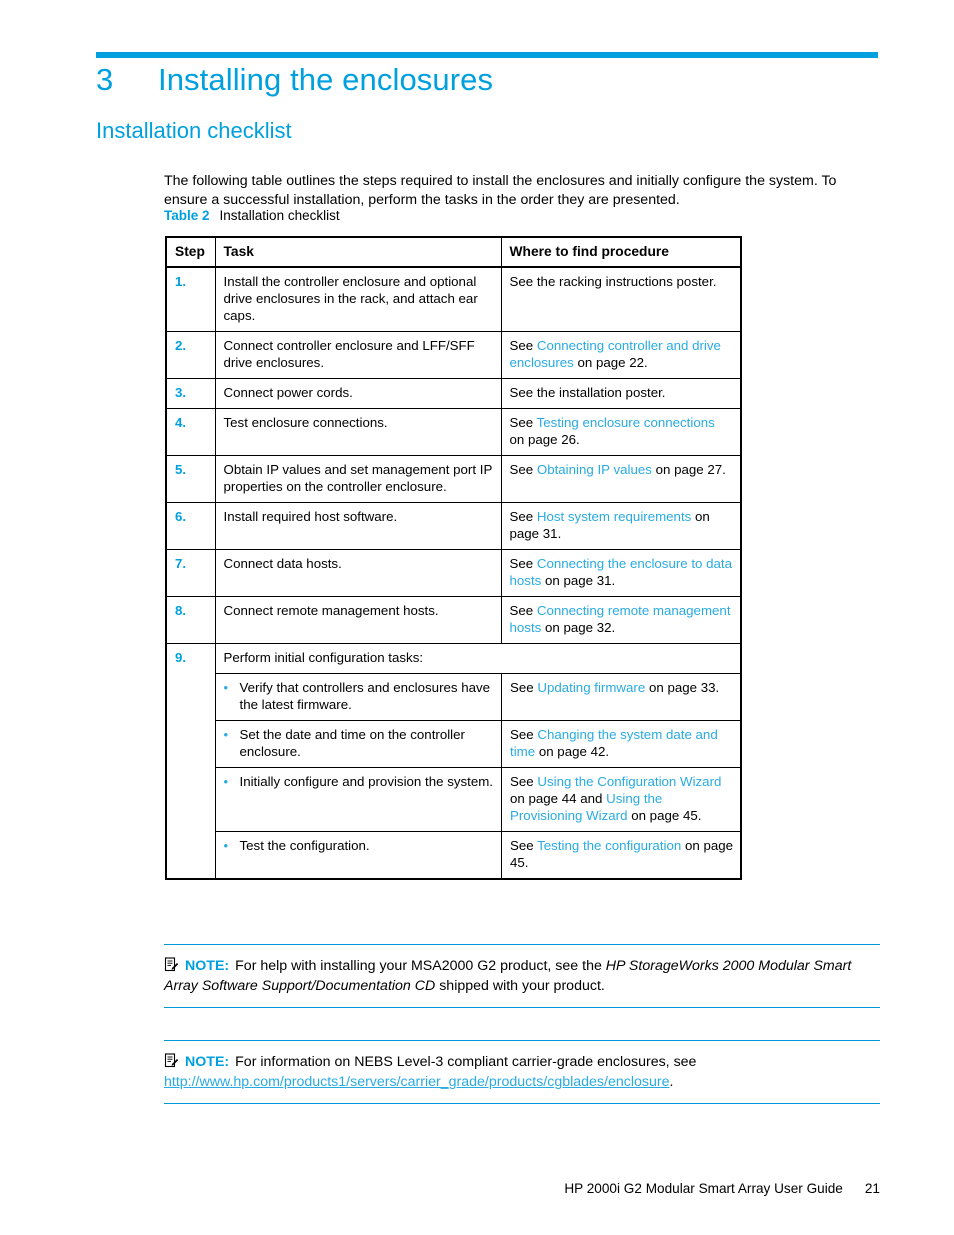  What do you see at coordinates (544, 439) in the screenshot?
I see `where-text-post: on page 26.` at bounding box center [544, 439].